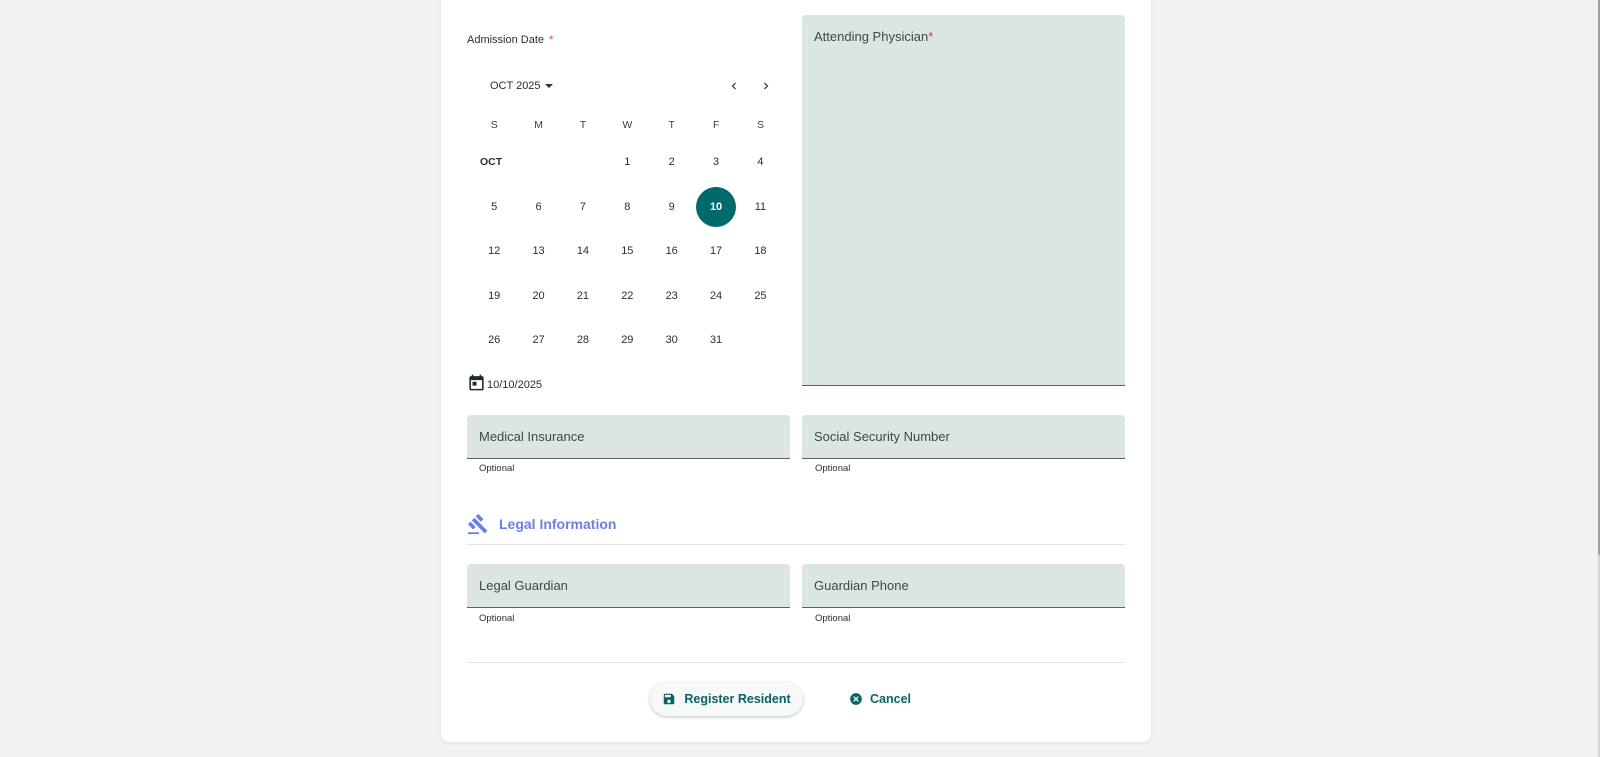 The image size is (1600, 757). Describe the element at coordinates (628, 437) in the screenshot. I see `medical-insurance-field: Medical Insurance` at that location.